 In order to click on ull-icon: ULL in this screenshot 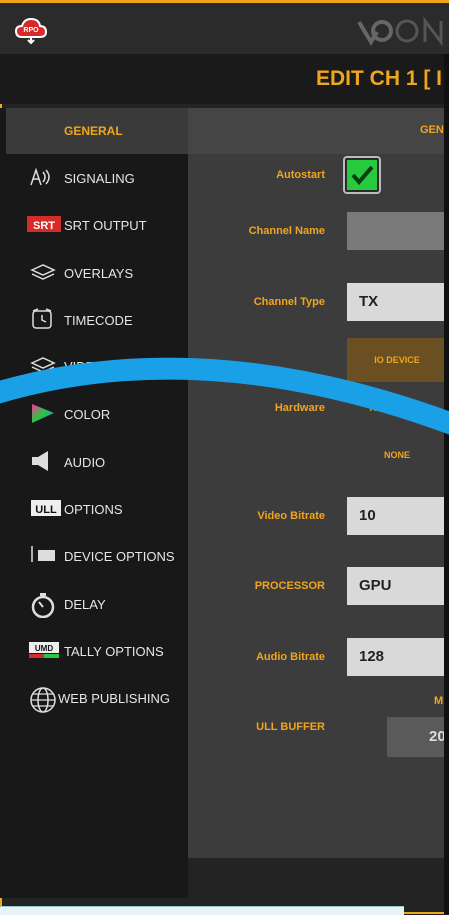, I will do `click(46, 508)`.